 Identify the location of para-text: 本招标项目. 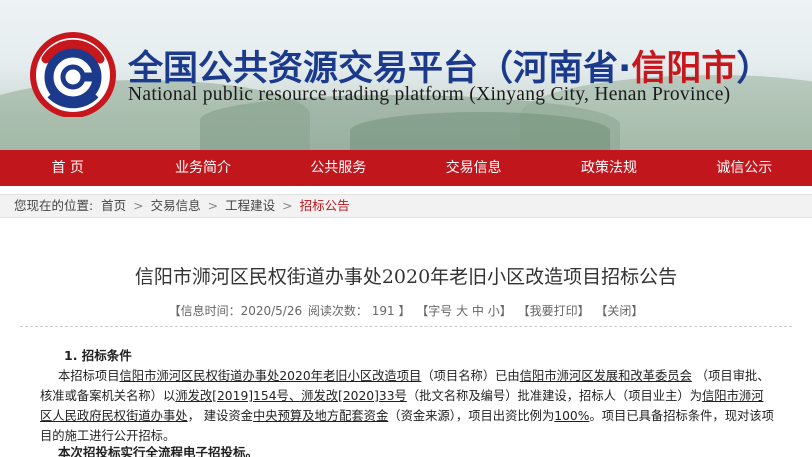
(89, 376).